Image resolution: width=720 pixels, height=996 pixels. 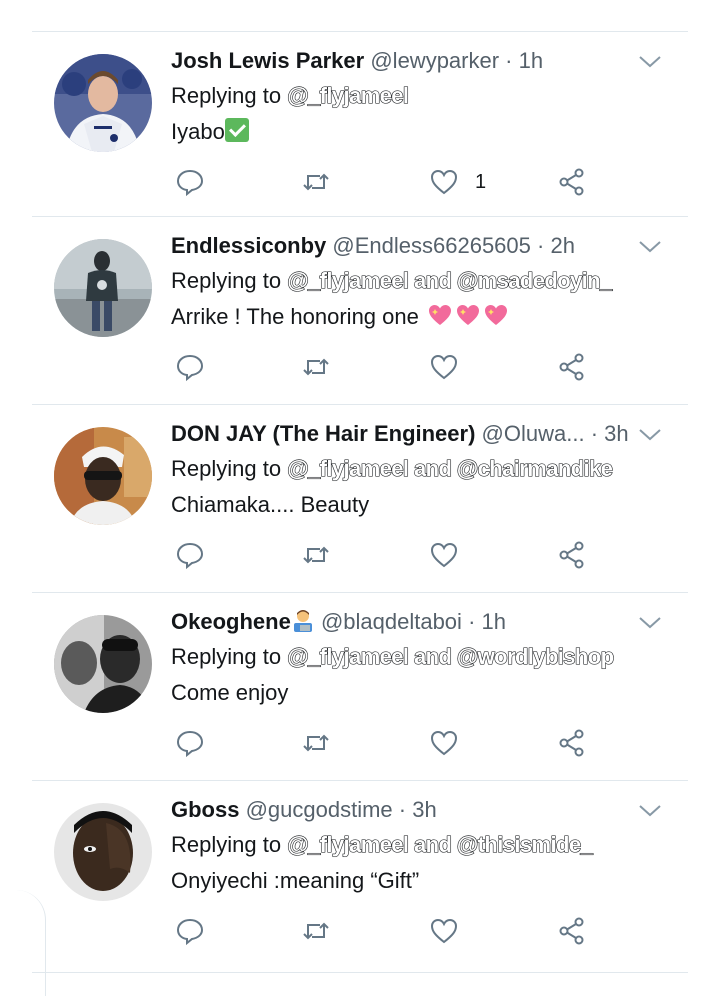 I want to click on author-name: DON JAY (The Hair Engineer), so click(x=323, y=433).